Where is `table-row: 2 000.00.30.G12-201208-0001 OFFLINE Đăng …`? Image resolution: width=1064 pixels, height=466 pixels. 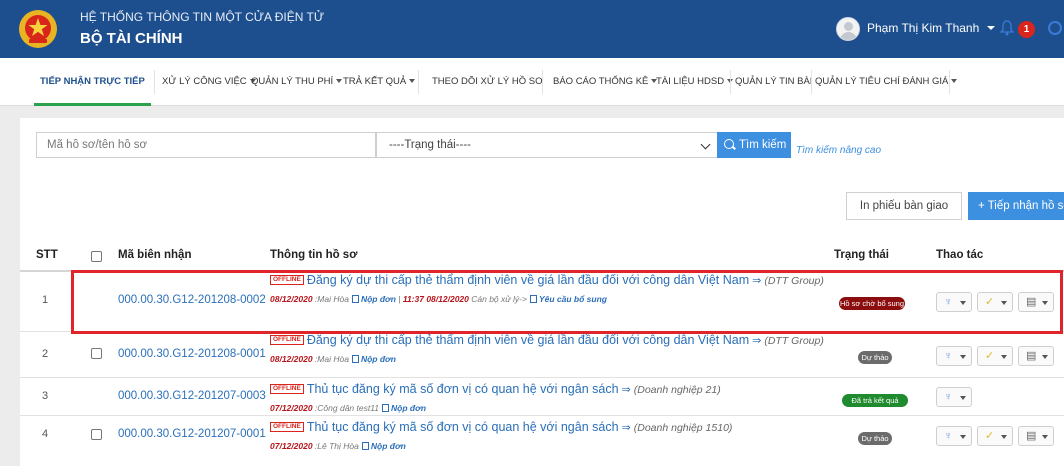
table-row: 2 000.00.30.G12-201208-0001 OFFLINE Đăng … is located at coordinates (542, 355).